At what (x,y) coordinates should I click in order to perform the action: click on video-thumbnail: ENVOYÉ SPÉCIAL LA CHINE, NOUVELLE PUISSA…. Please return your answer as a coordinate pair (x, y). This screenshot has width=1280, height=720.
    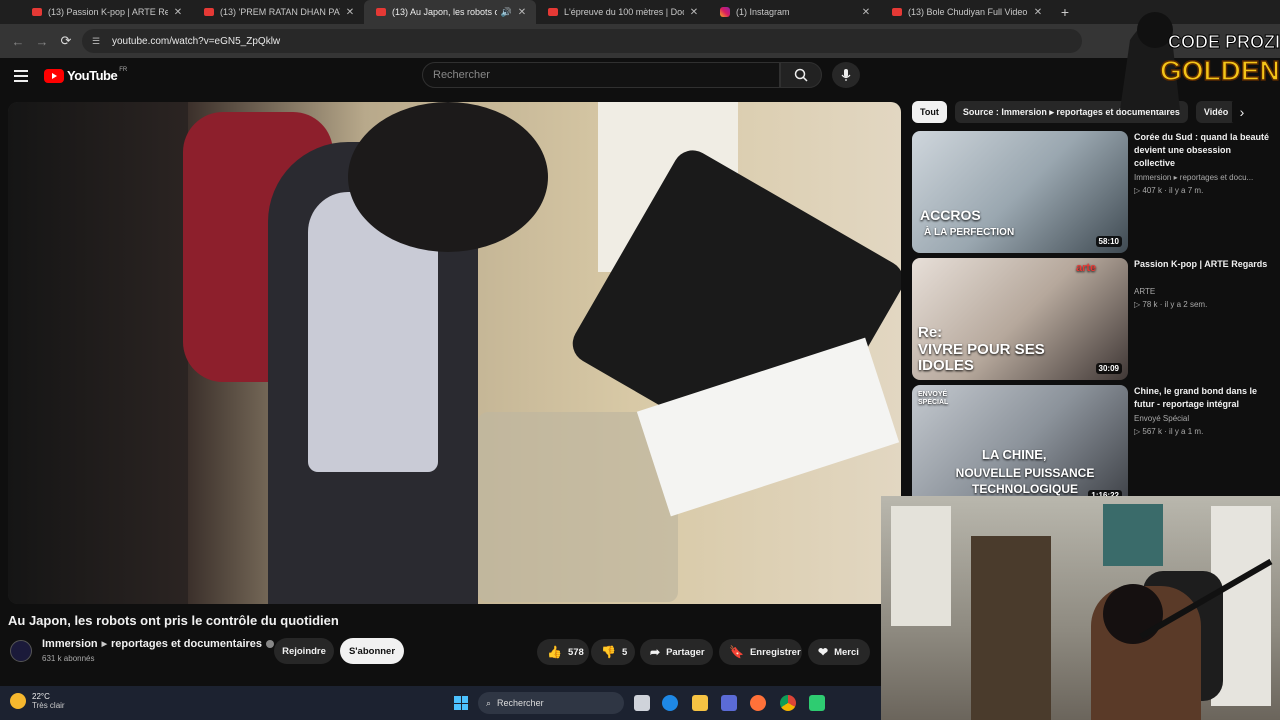
    Looking at the image, I should click on (1020, 446).